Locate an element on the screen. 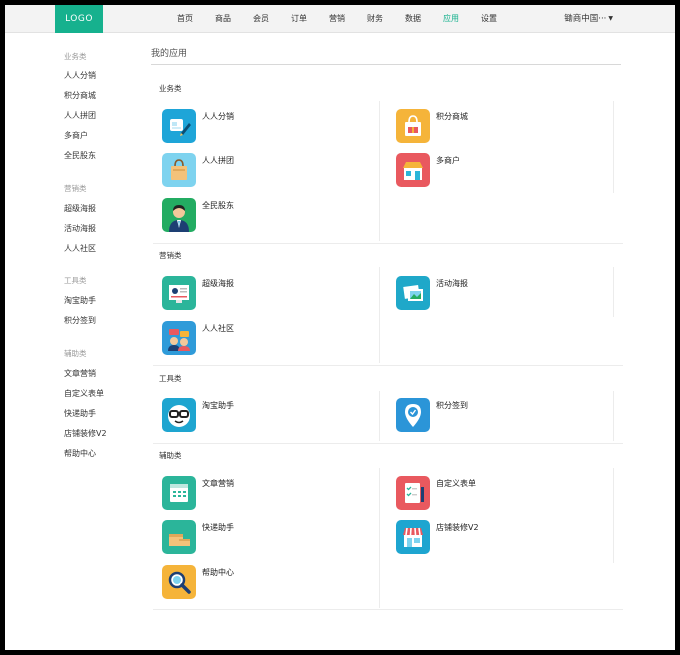  group-buy-icon is located at coordinates (179, 170).